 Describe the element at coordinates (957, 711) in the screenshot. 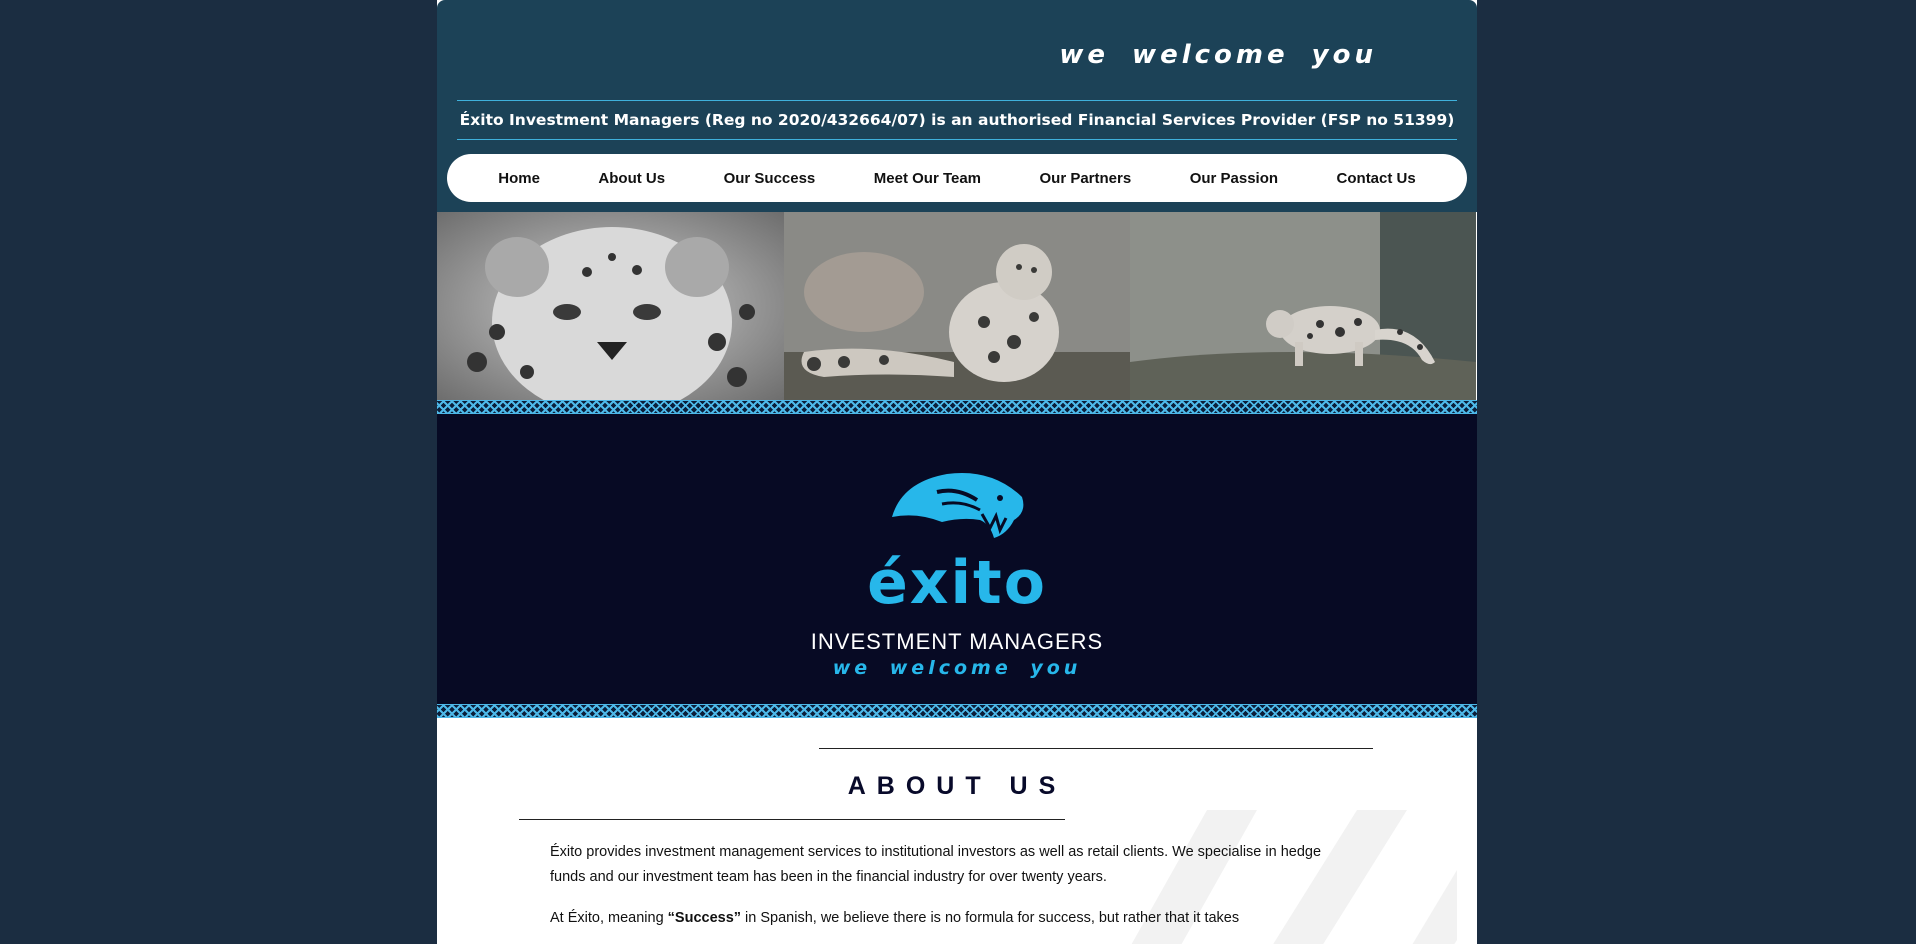

I see `decorative-border-bottom` at that location.